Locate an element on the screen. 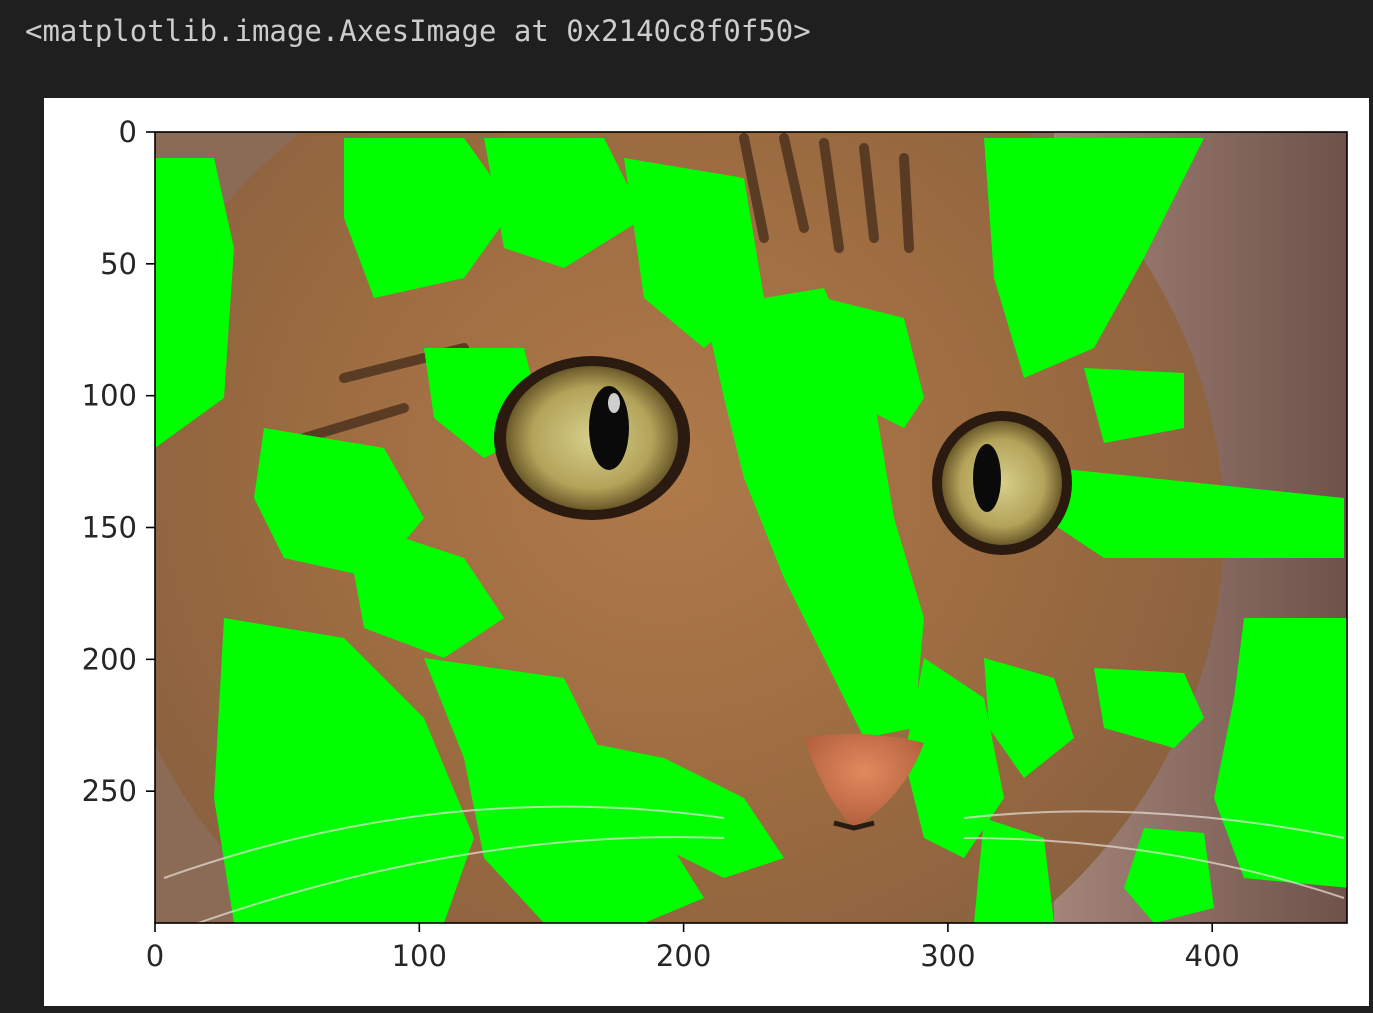  x-tick-label: 400 is located at coordinates (1212, 956).